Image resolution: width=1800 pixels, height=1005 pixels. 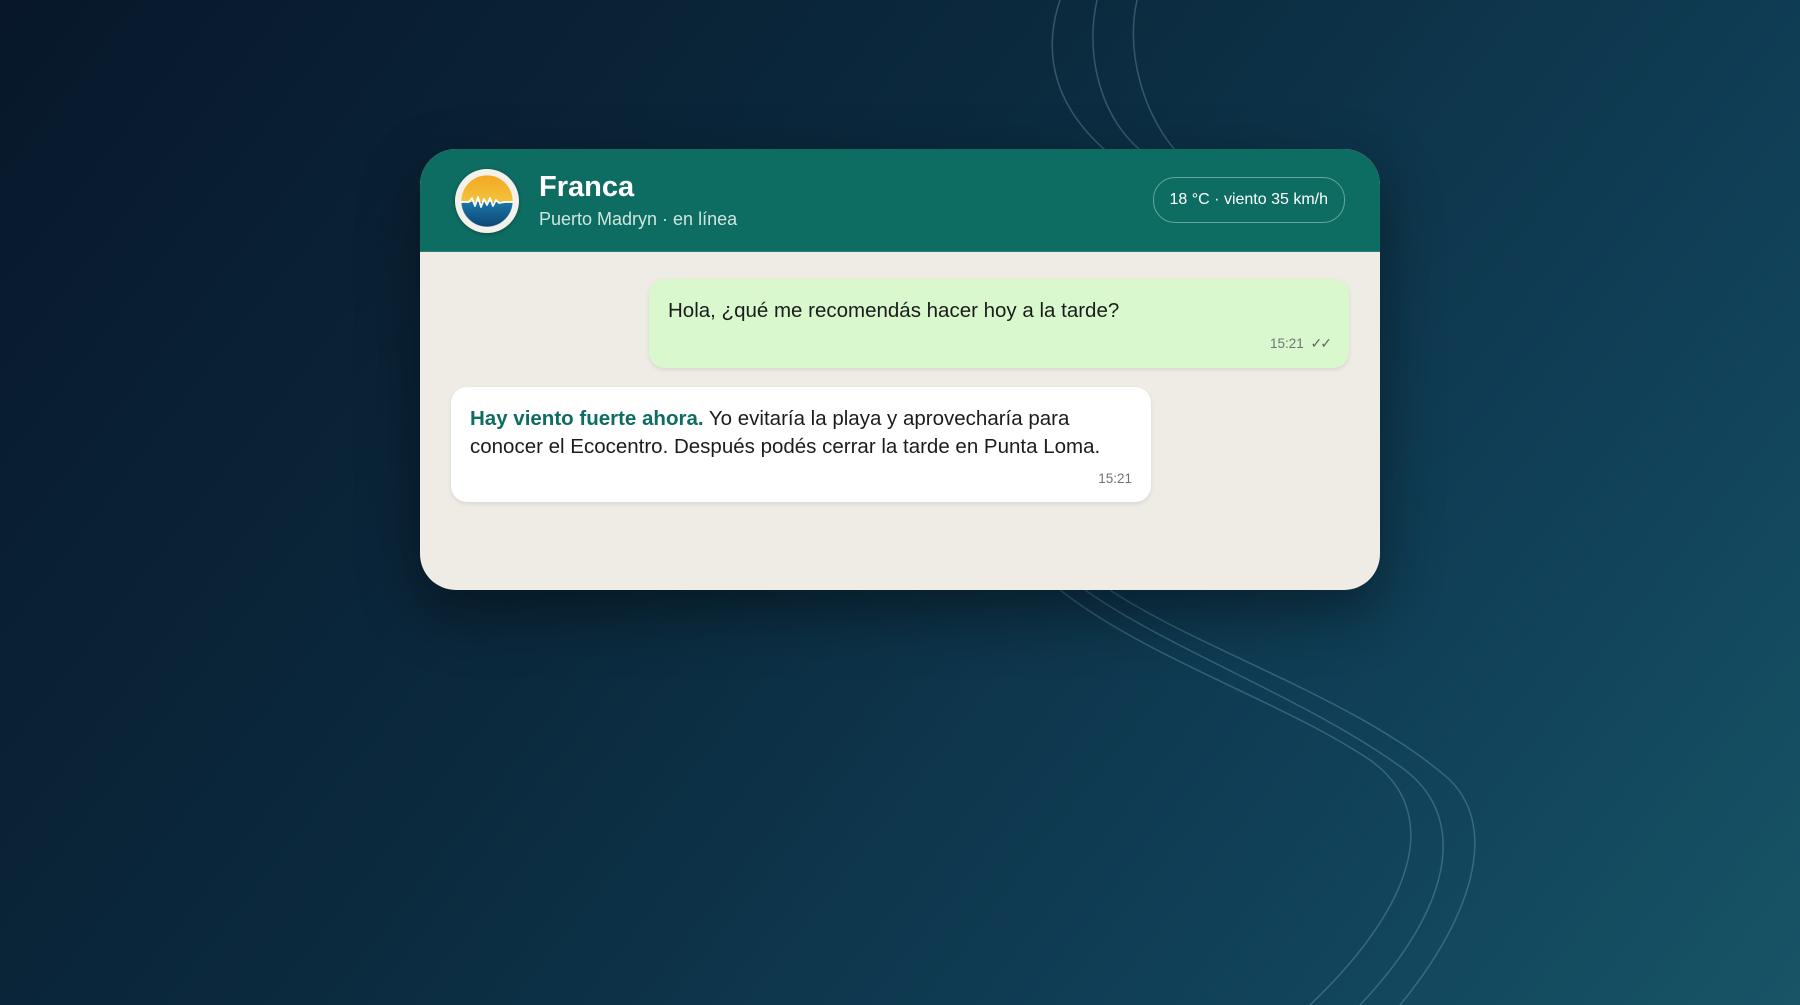 I want to click on contact-name: Franca, so click(x=587, y=187).